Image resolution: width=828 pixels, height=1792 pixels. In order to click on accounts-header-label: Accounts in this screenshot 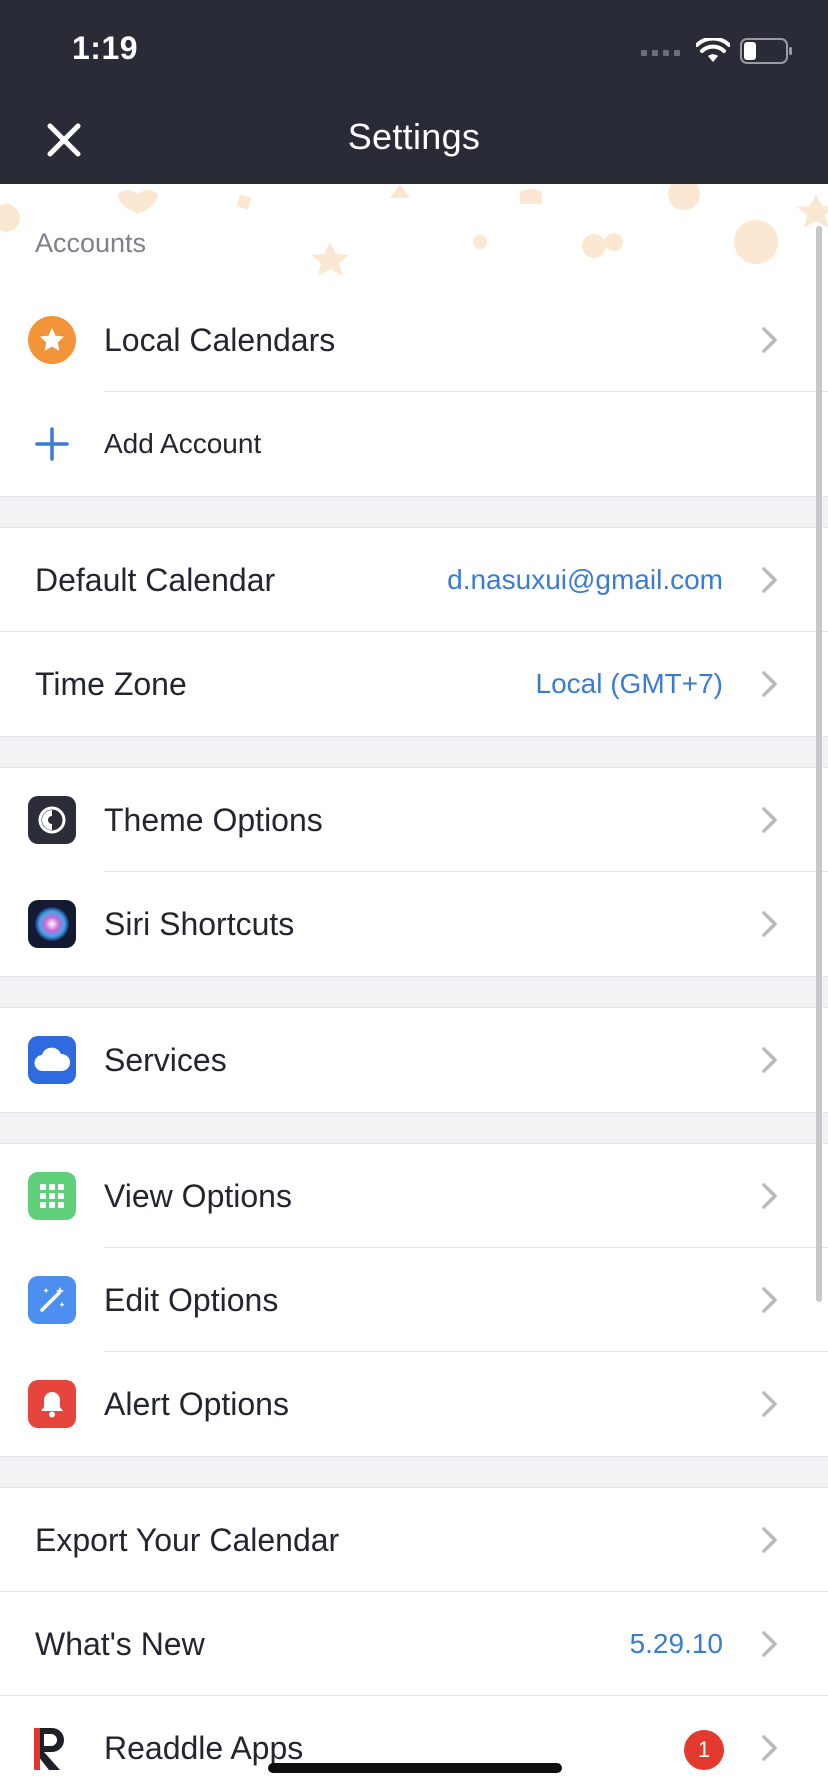, I will do `click(91, 243)`.